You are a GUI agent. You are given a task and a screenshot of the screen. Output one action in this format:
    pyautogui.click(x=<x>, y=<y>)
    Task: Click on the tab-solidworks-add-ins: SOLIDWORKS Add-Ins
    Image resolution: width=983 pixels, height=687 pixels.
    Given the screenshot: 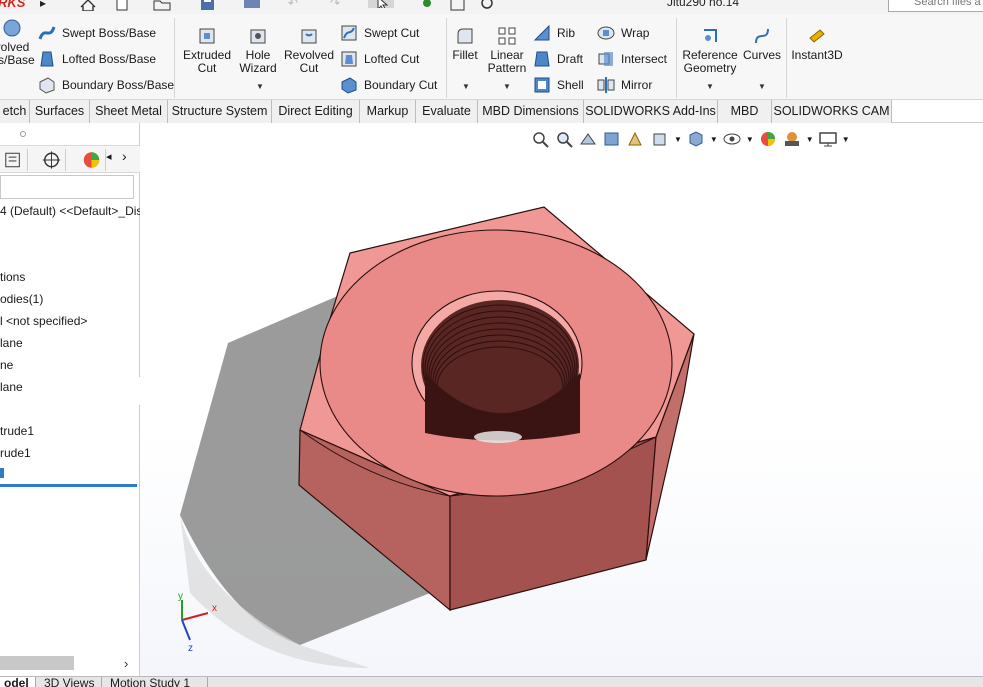 What is the action you would take?
    pyautogui.click(x=651, y=111)
    